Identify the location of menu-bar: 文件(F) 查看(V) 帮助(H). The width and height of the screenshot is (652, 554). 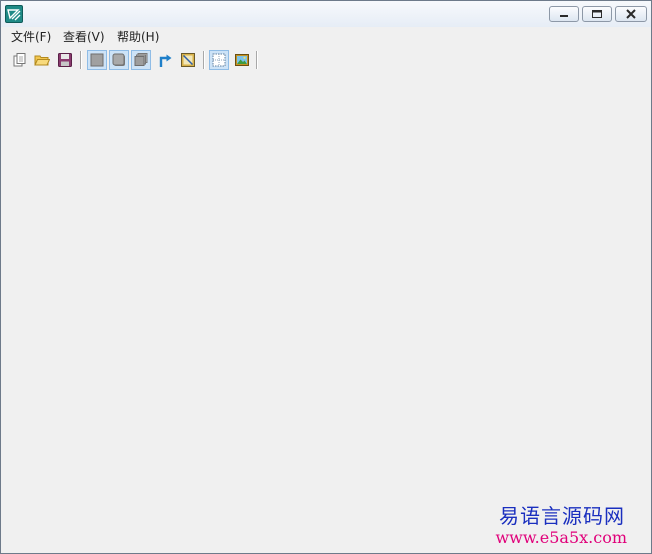
(326, 37).